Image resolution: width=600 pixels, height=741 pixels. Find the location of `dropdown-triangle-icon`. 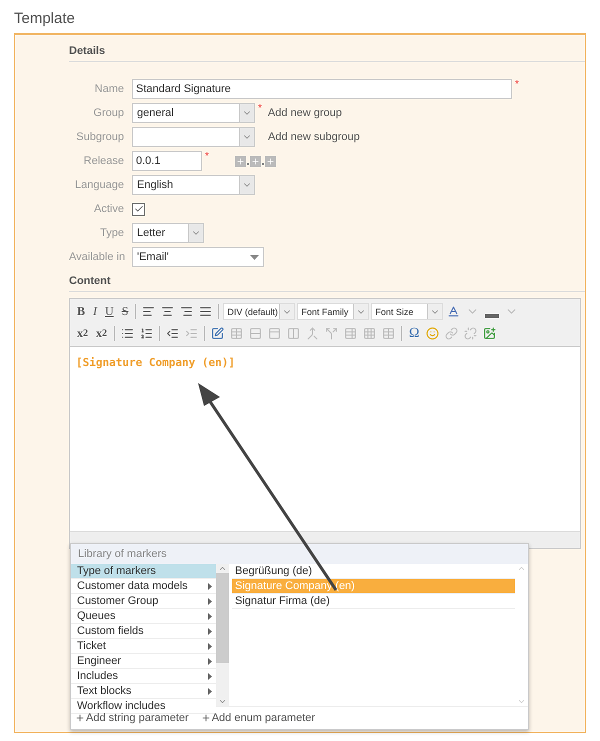

dropdown-triangle-icon is located at coordinates (254, 257).